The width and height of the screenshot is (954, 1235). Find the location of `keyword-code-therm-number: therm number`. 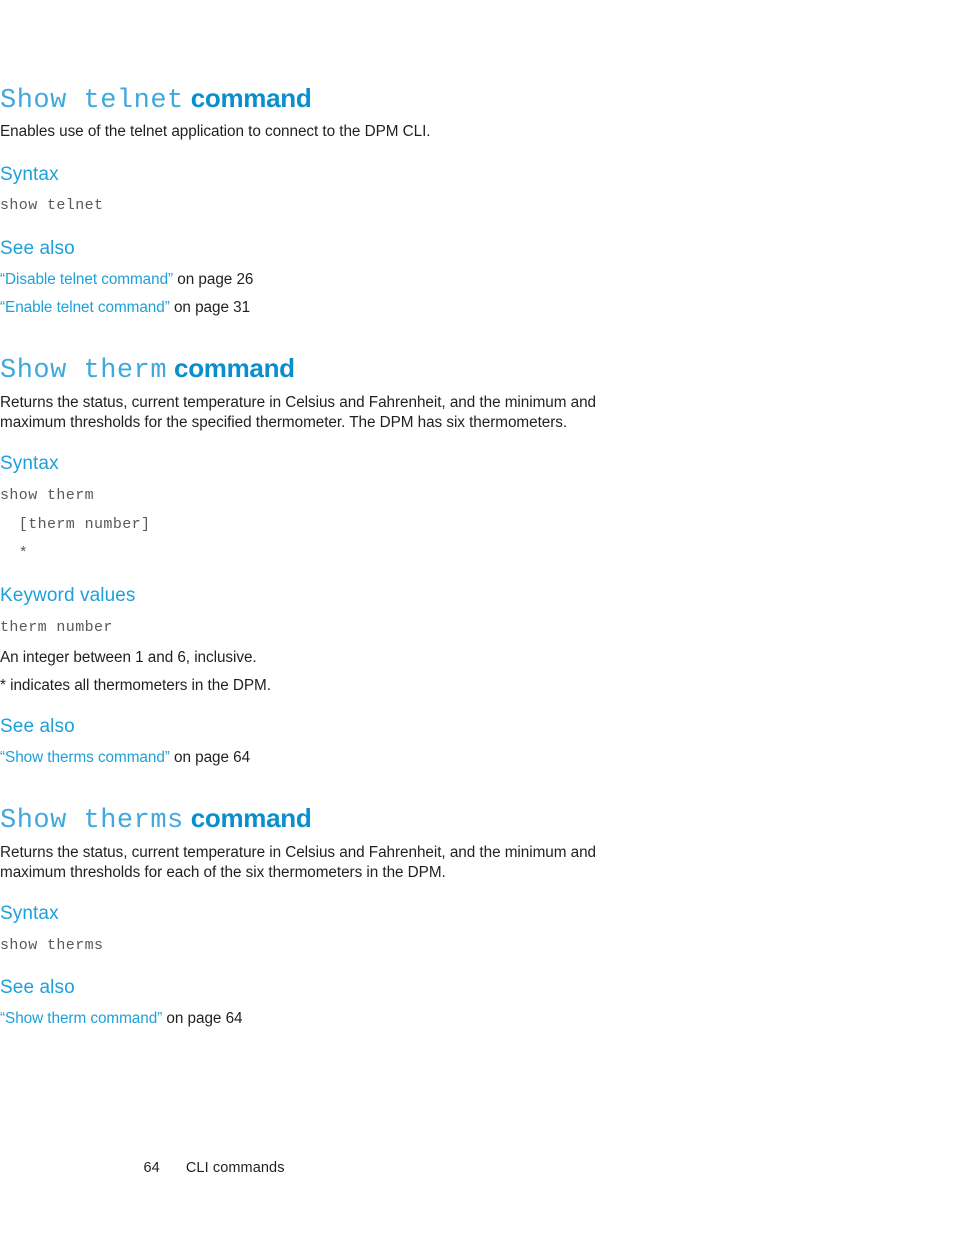

keyword-code-therm-number: therm number is located at coordinates (56, 627).